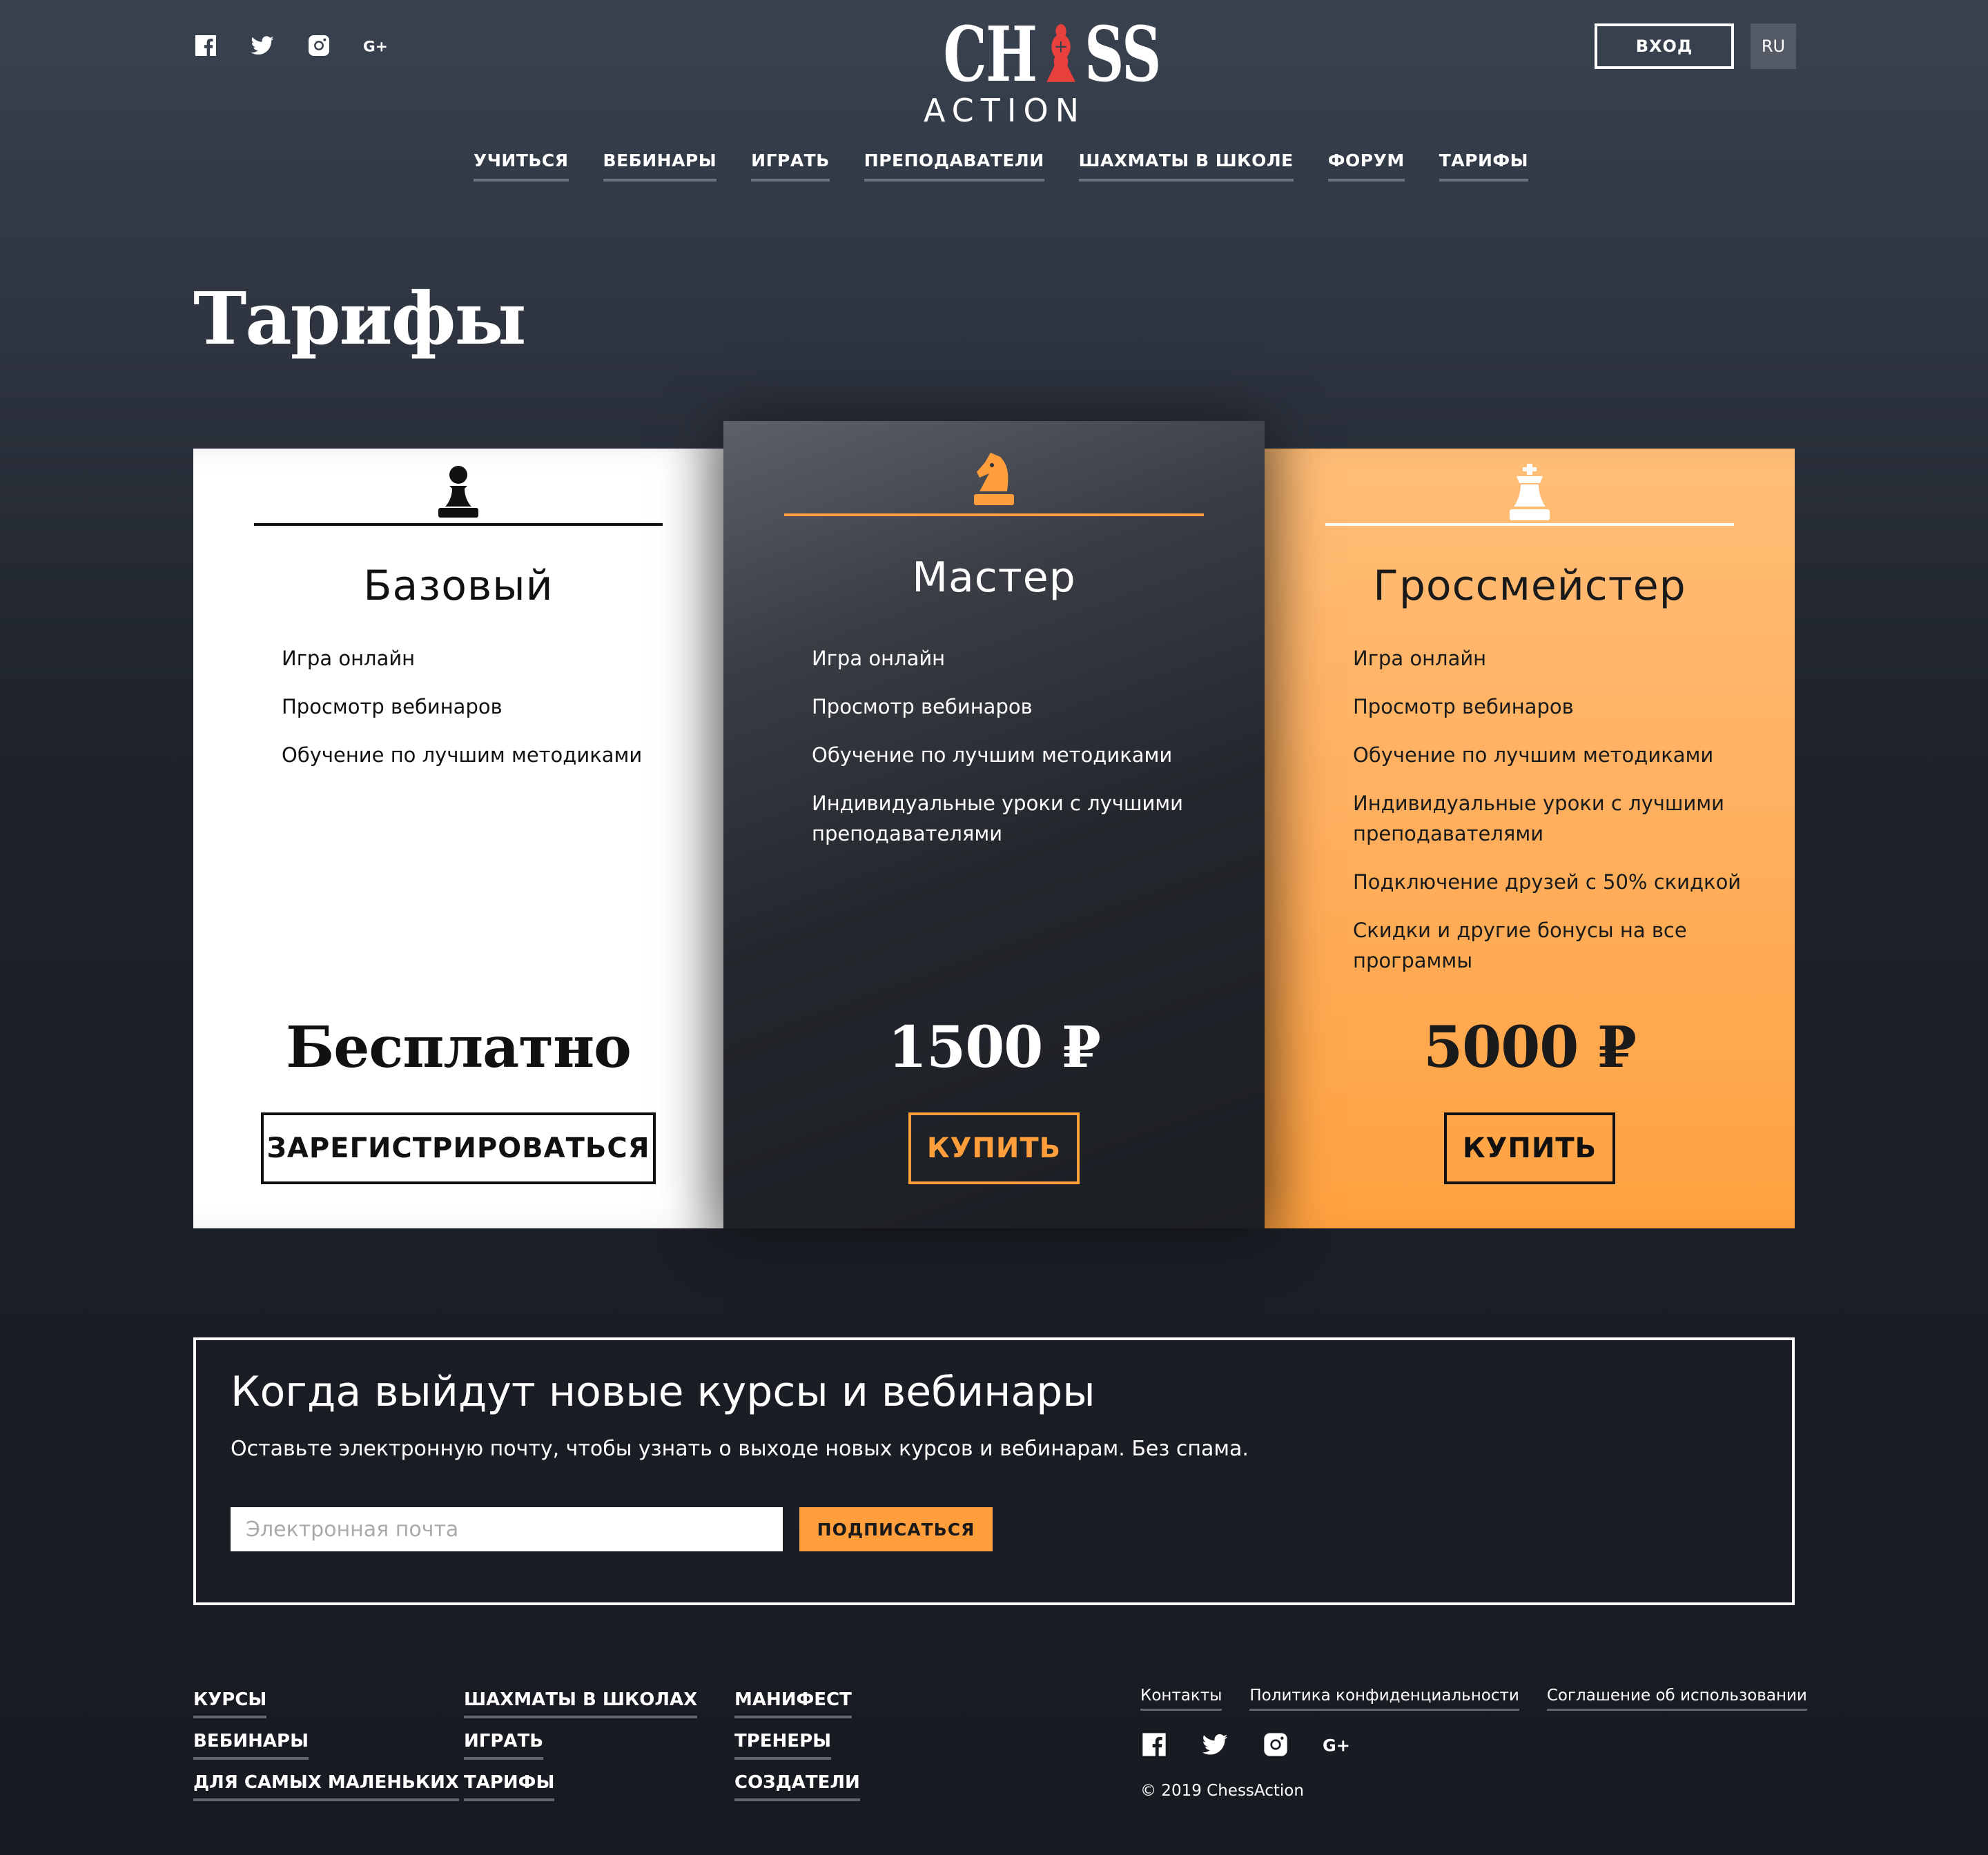 The image size is (1988, 1855). Describe the element at coordinates (521, 165) in the screenshot. I see `nav-item-learn: УЧИТЬСЯ` at that location.